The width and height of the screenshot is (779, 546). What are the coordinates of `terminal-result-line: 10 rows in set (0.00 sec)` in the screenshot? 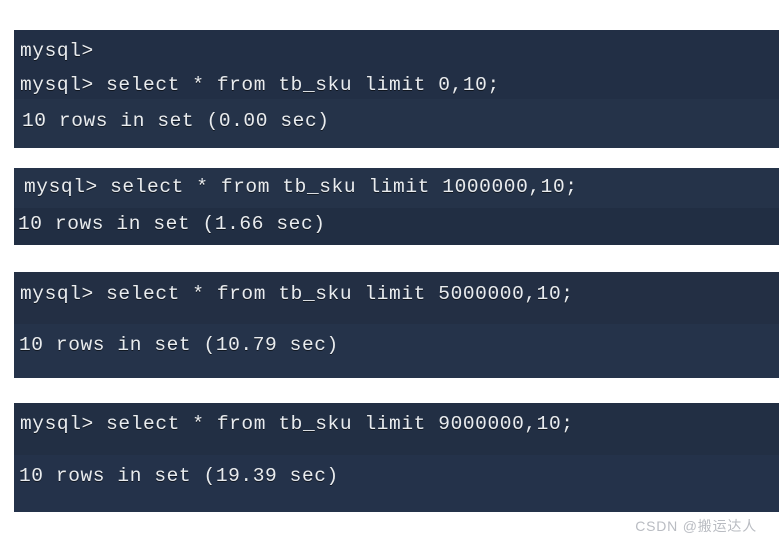 It's located at (176, 121).